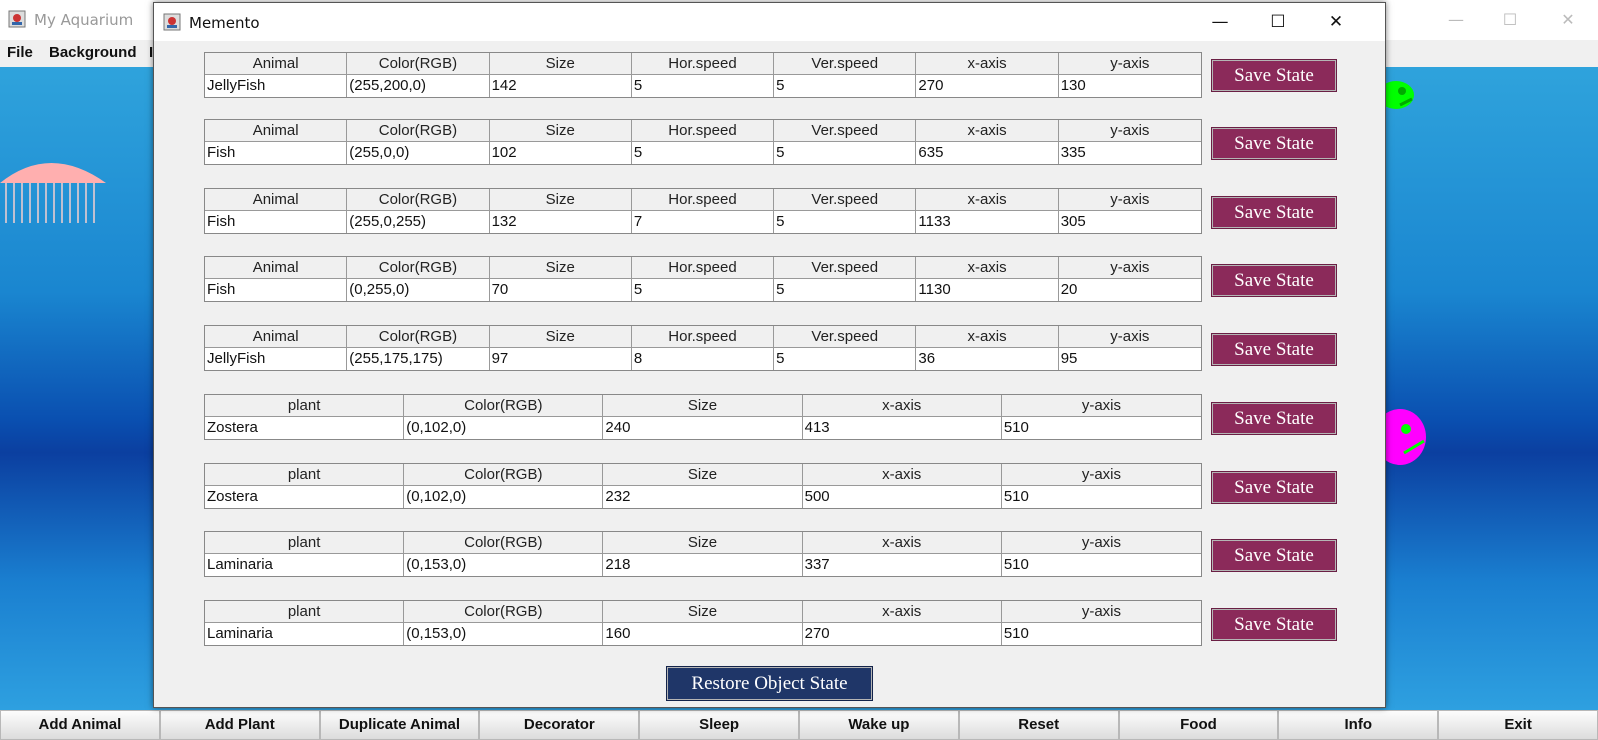 This screenshot has width=1598, height=740. What do you see at coordinates (1129, 290) in the screenshot?
I see `table-cell: 20` at bounding box center [1129, 290].